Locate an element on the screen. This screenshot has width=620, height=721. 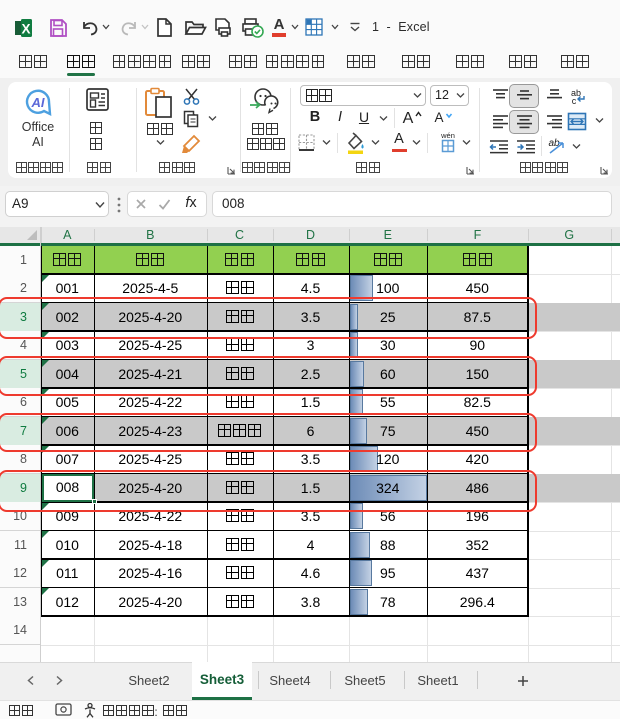
svg-text: c is located at coordinates (574, 100).